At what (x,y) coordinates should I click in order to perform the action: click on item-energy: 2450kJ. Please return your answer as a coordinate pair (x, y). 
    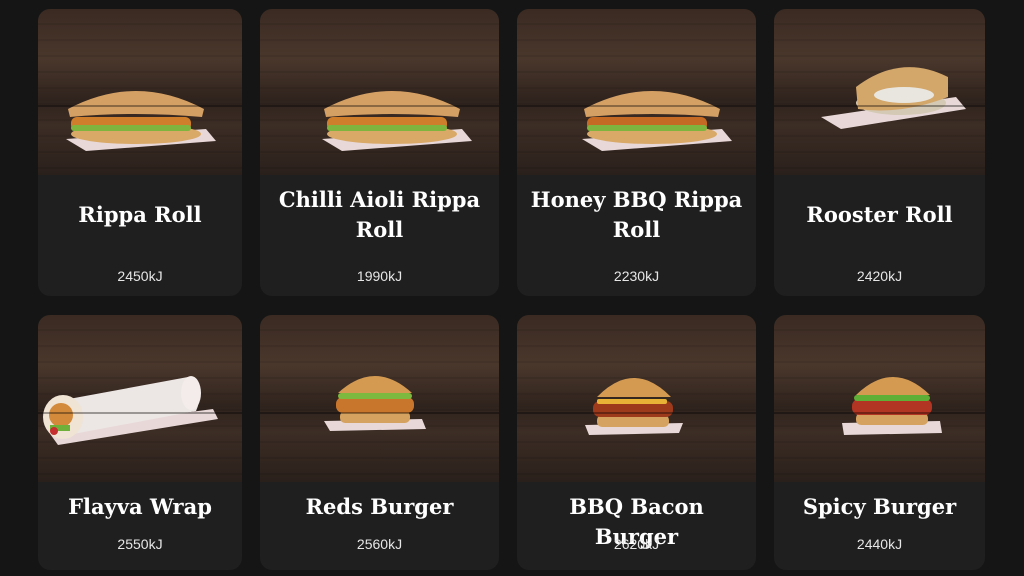
    Looking at the image, I should click on (140, 276).